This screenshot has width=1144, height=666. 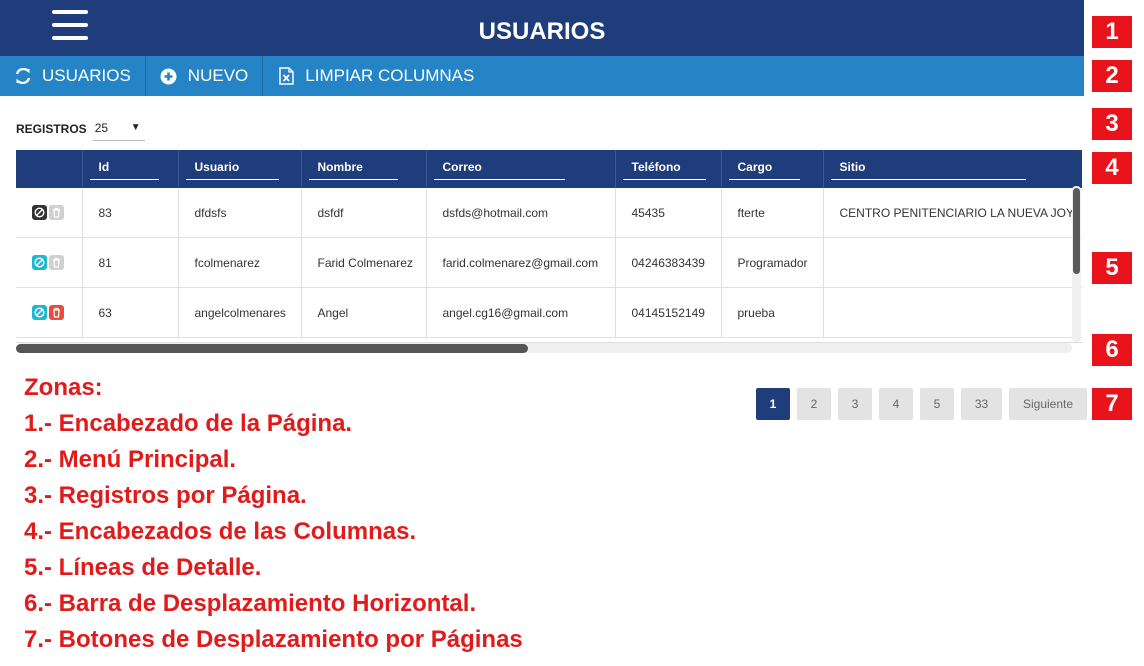 I want to click on legend-item: 6.- Barra de Desplazamiento Horizontal., so click(x=250, y=603).